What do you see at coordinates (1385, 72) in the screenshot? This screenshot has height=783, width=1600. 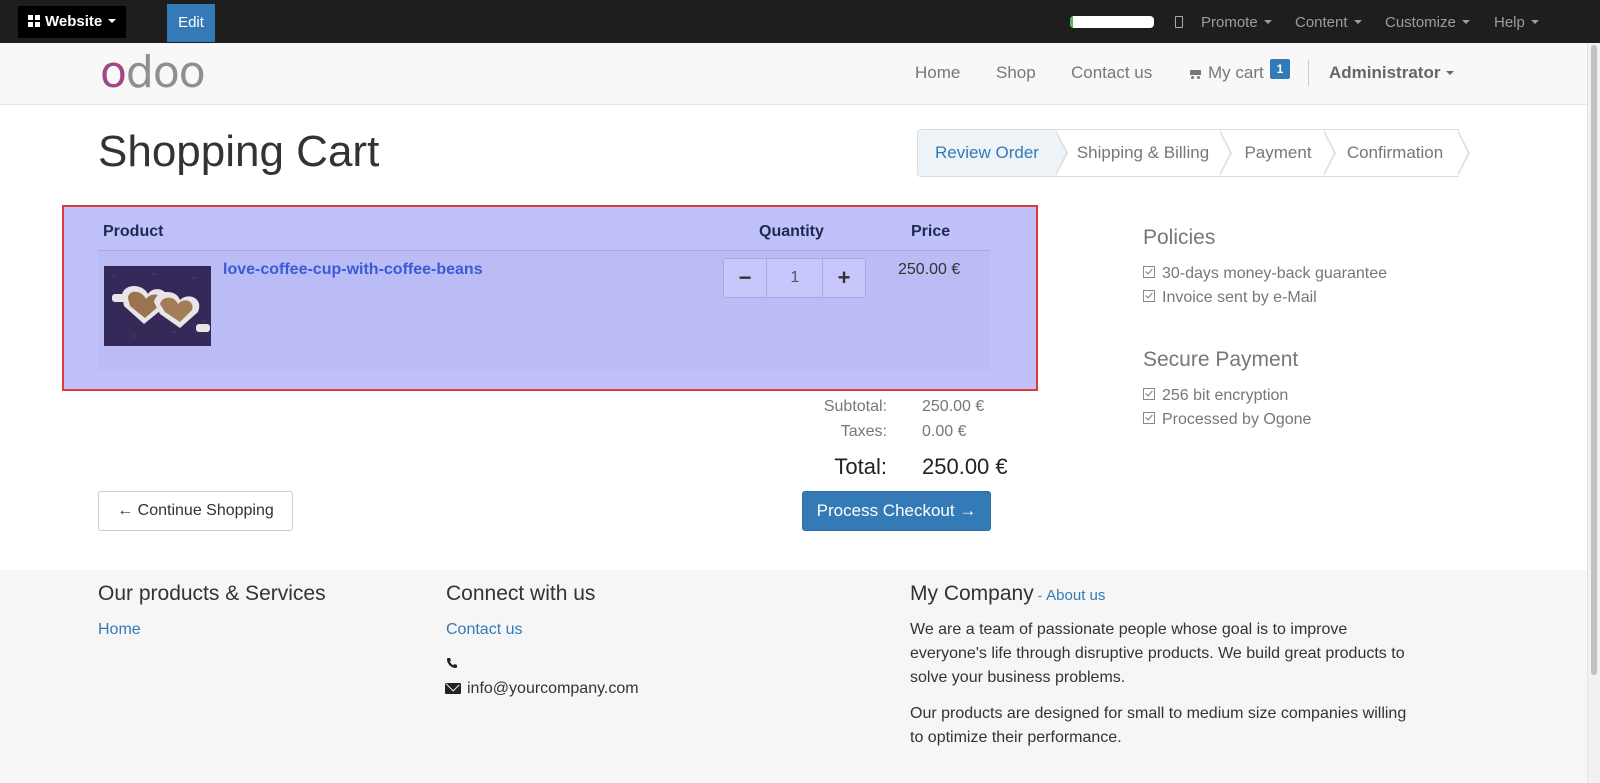 I see `user-name: Administrator` at bounding box center [1385, 72].